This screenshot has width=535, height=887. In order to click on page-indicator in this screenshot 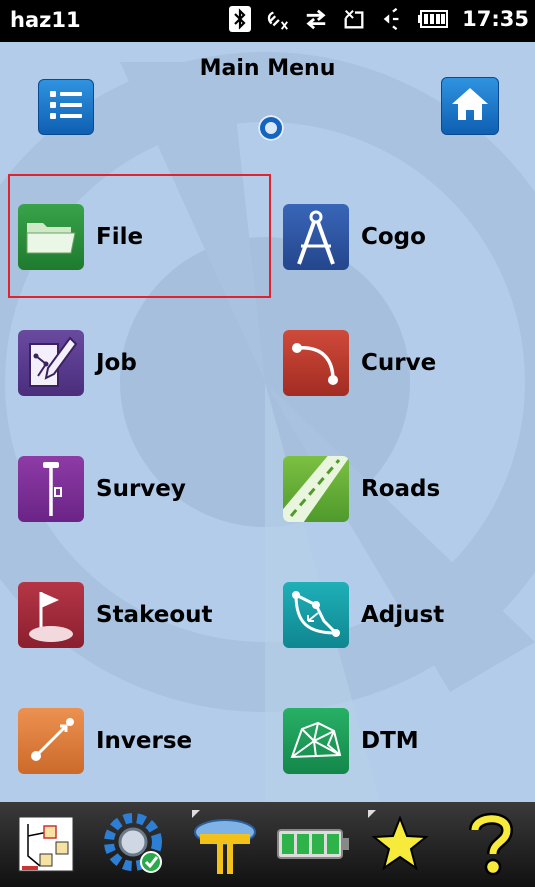, I will do `click(271, 128)`.